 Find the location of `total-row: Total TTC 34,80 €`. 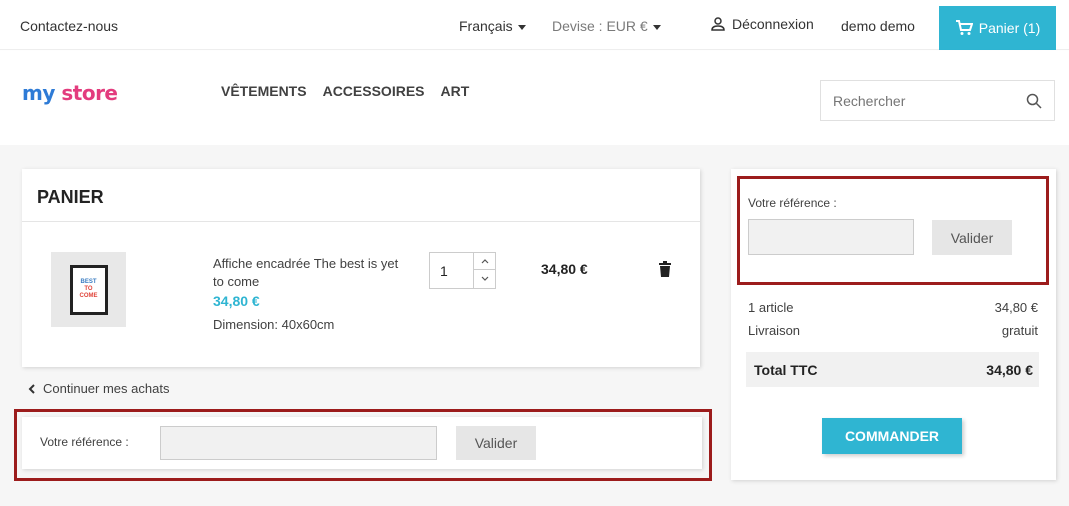

total-row: Total TTC 34,80 € is located at coordinates (892, 369).